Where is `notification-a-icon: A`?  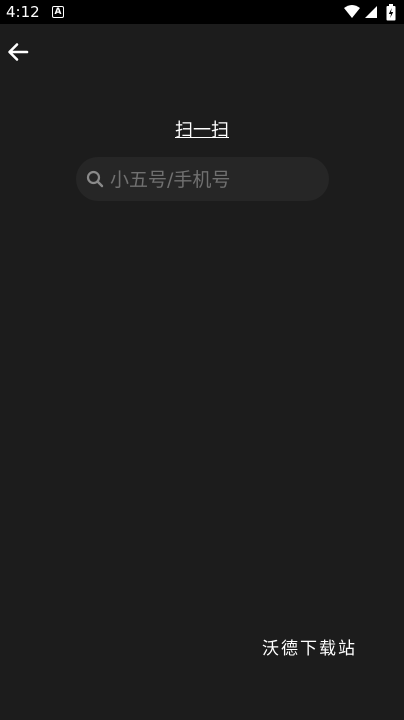
notification-a-icon: A is located at coordinates (58, 12).